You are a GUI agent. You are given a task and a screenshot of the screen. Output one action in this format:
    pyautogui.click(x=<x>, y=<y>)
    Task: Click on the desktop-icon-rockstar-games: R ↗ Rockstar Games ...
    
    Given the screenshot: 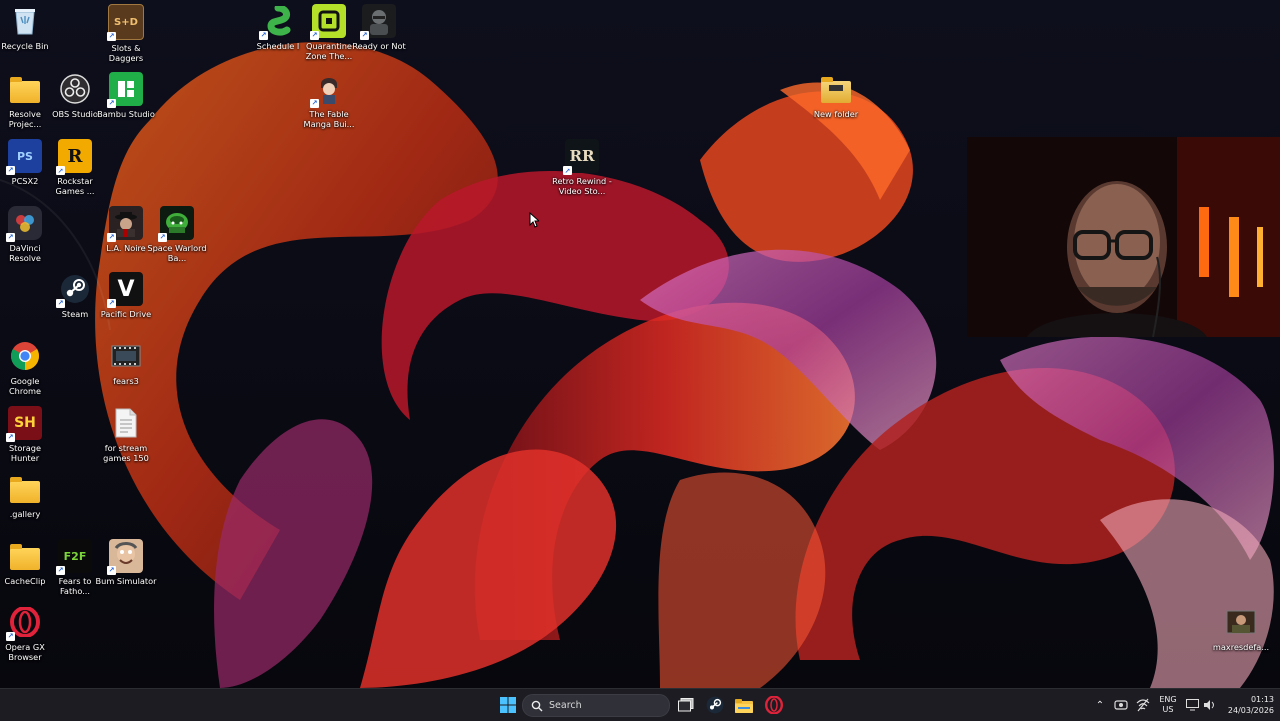 What is the action you would take?
    pyautogui.click(x=75, y=167)
    